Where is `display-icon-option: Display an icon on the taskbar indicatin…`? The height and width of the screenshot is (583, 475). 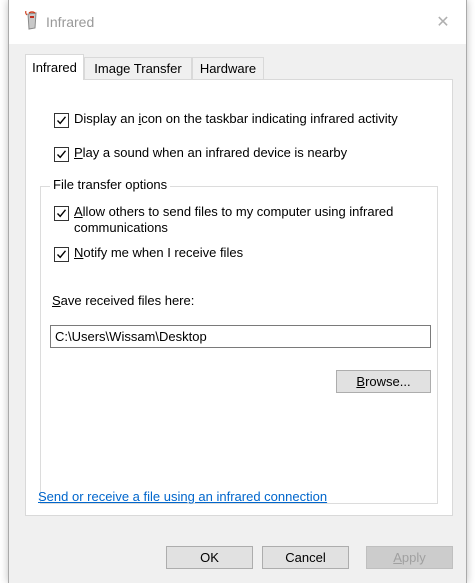 display-icon-option: Display an icon on the taskbar indicatin… is located at coordinates (226, 119).